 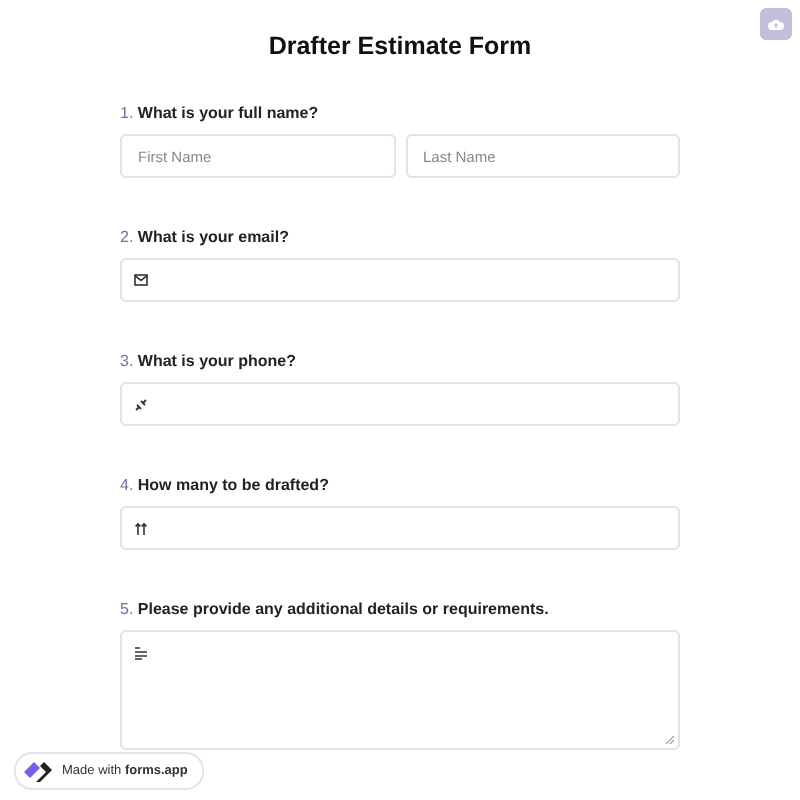 I want to click on question-label: 4. How many to be drafted?, so click(x=224, y=486).